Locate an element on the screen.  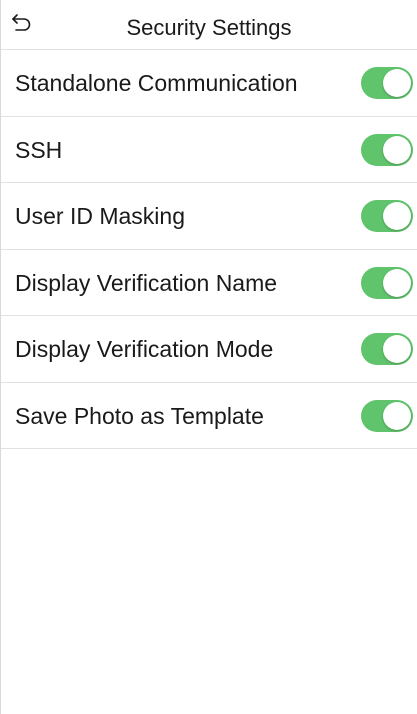
page-title: Security Settings is located at coordinates (209, 27).